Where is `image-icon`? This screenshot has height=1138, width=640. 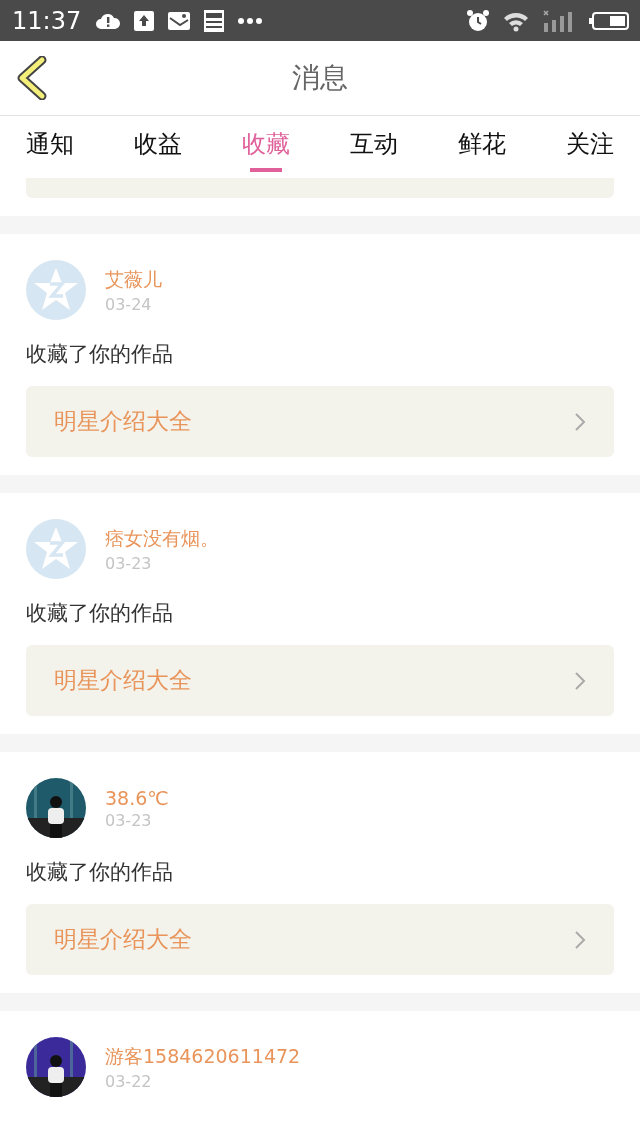 image-icon is located at coordinates (179, 20).